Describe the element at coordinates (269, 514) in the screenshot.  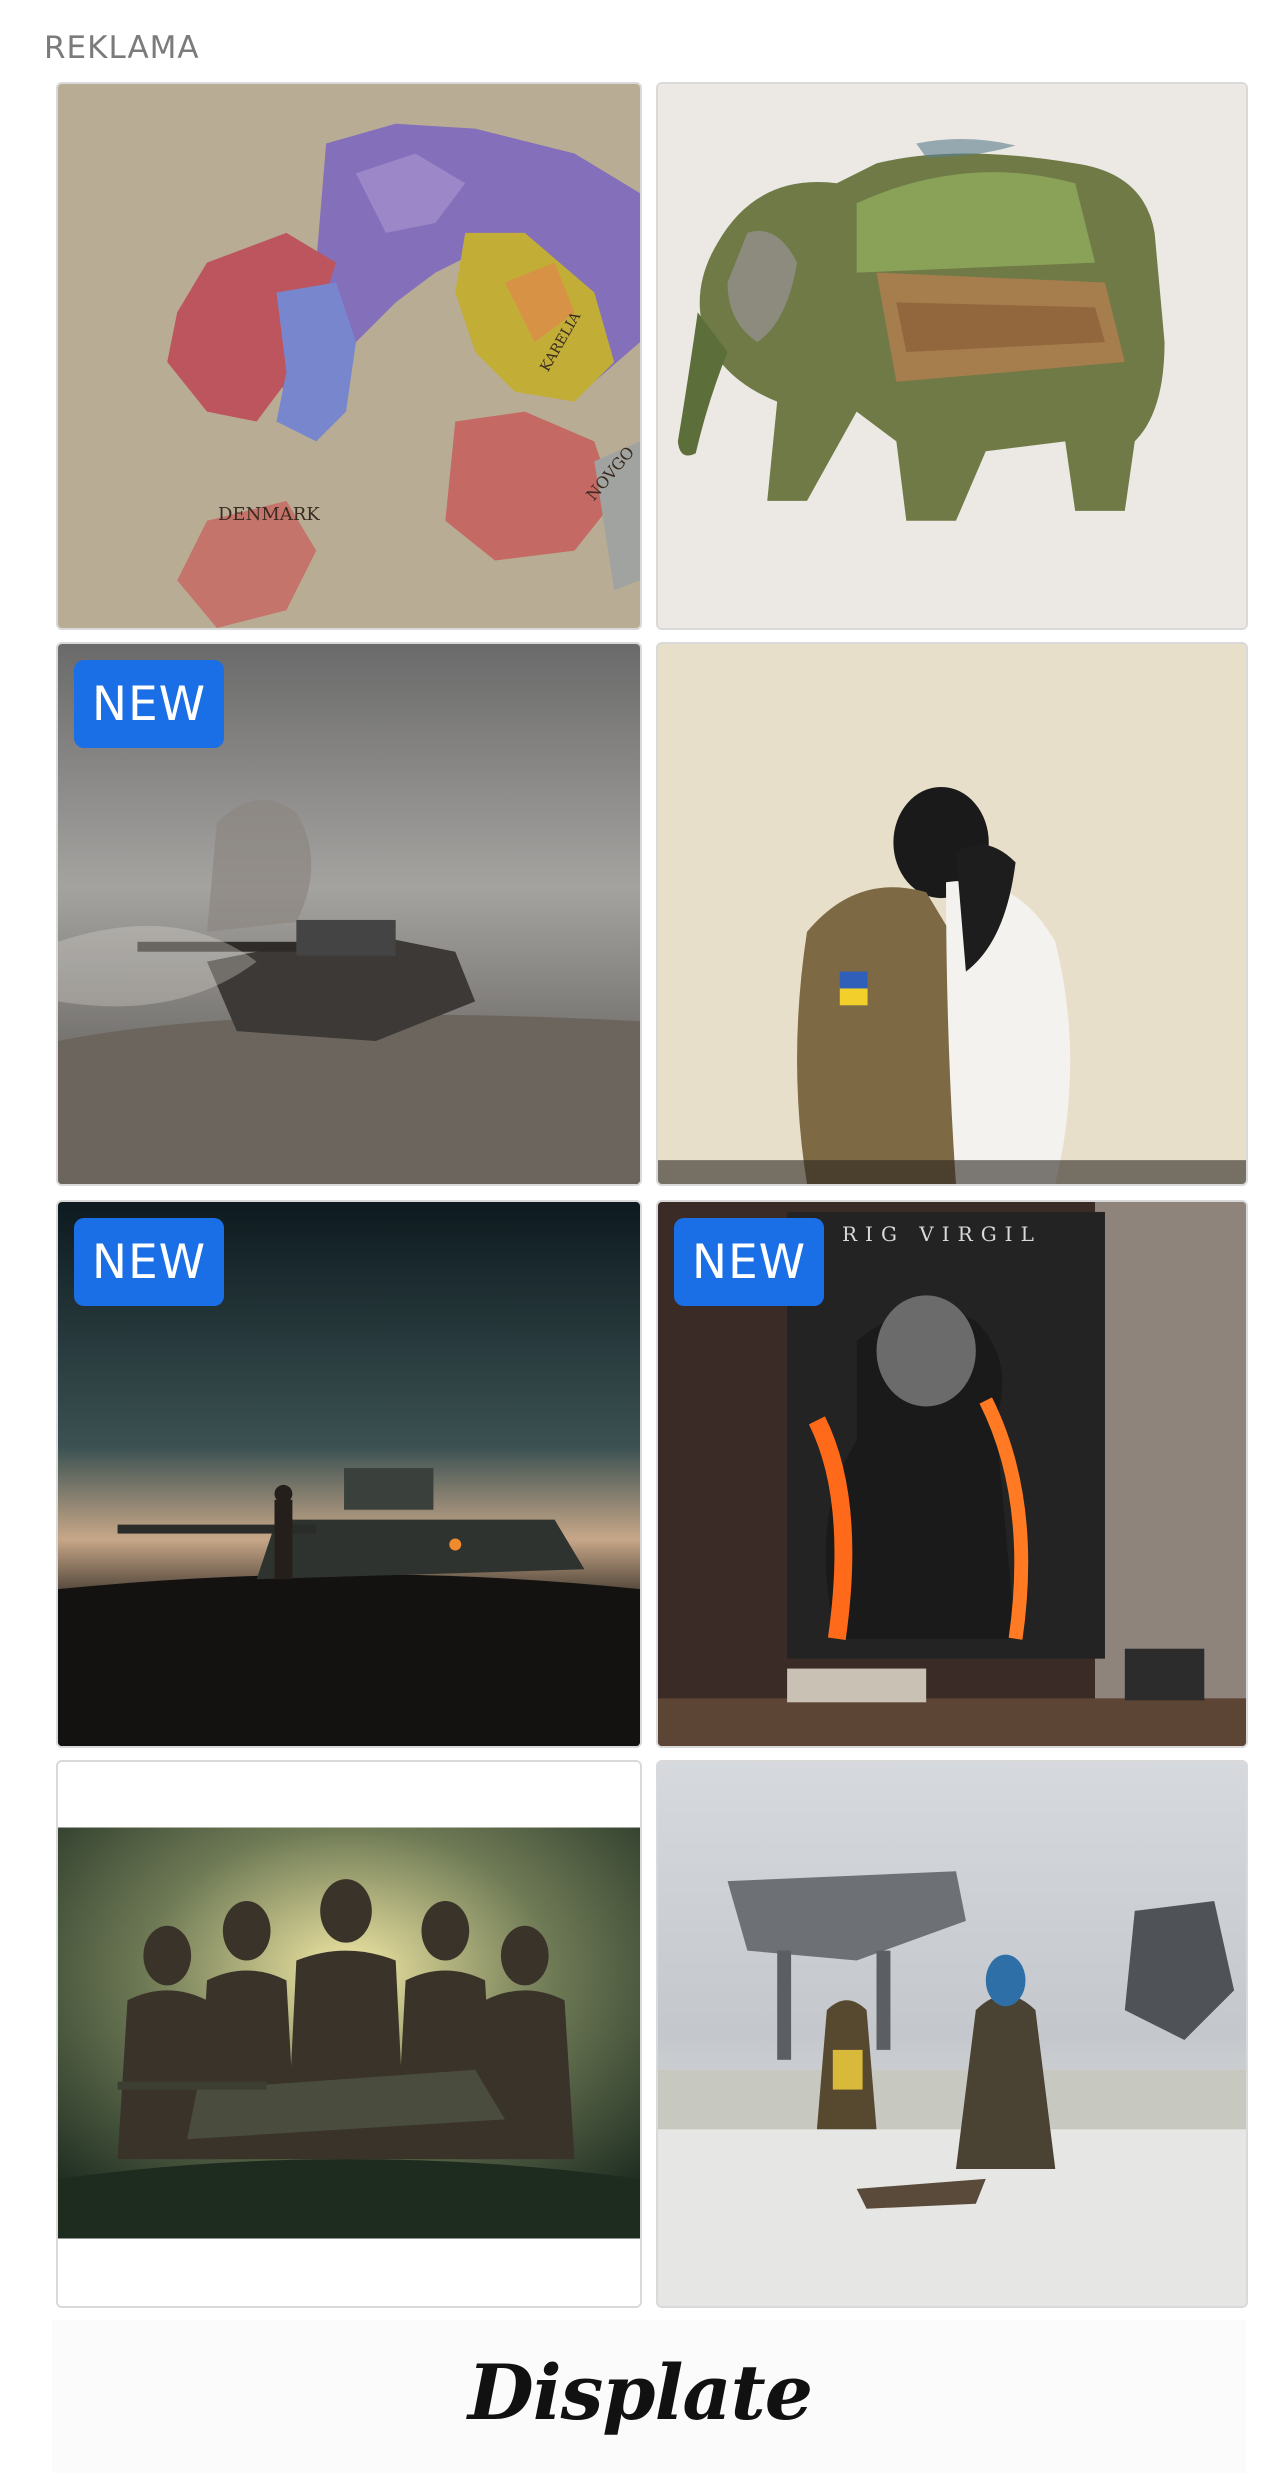
I see `map-label-denmark: DENMARK` at that location.